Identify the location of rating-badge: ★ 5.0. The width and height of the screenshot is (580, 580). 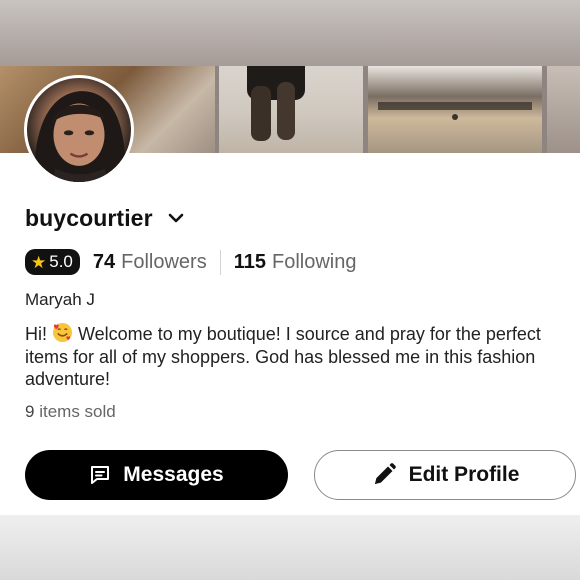
(52, 262).